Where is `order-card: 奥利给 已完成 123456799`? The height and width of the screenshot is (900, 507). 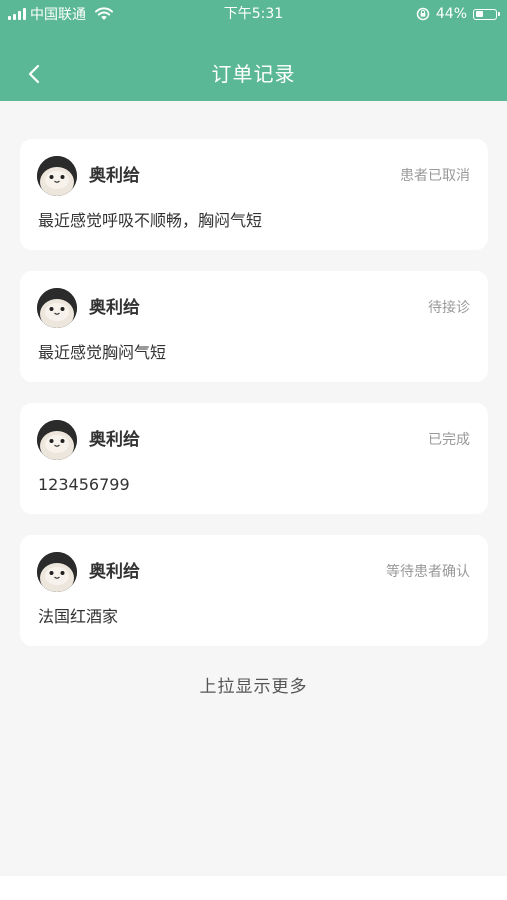 order-card: 奥利给 已完成 123456799 is located at coordinates (254, 458).